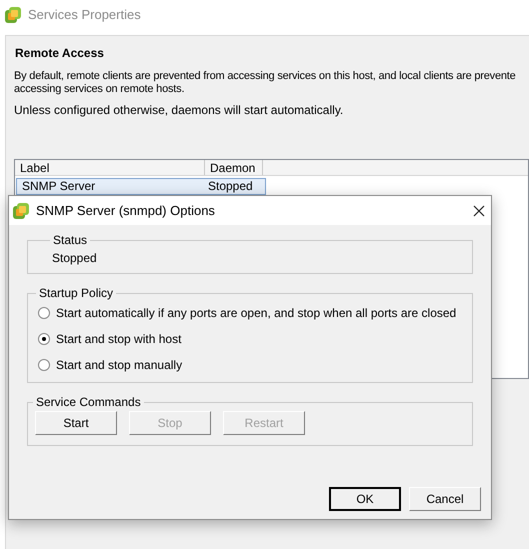 The width and height of the screenshot is (529, 549). I want to click on close-icon, so click(479, 210).